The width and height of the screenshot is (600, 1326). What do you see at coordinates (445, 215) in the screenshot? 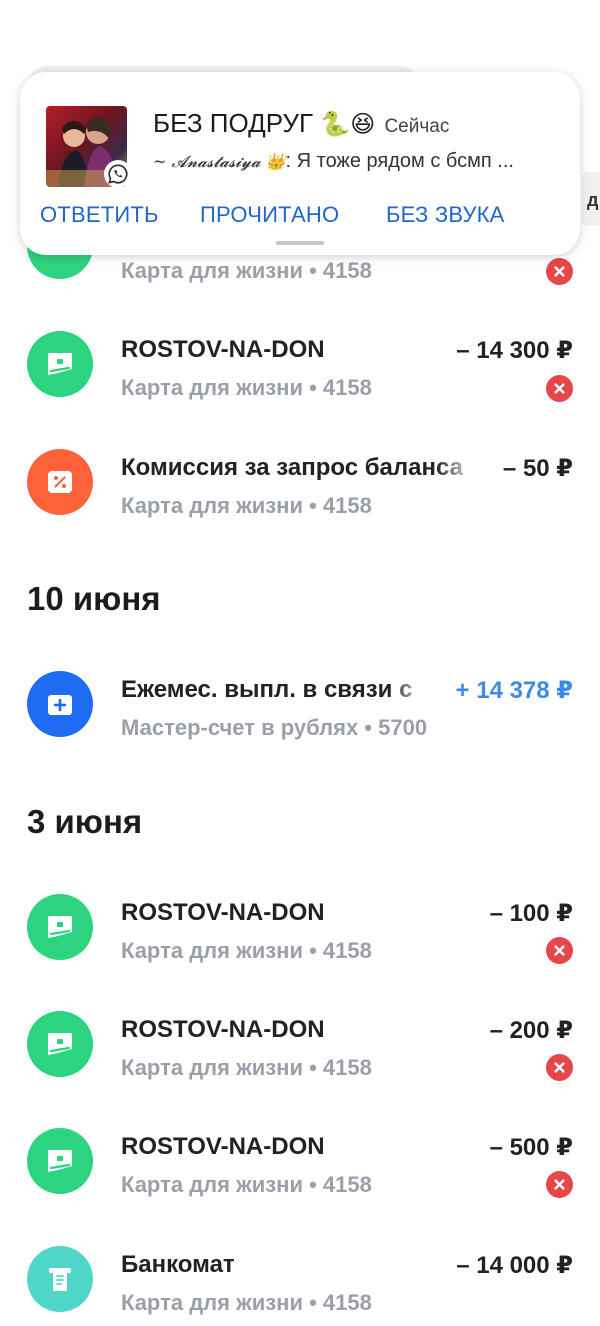
I see `mute-button: БЕЗ ЗВУКА` at bounding box center [445, 215].